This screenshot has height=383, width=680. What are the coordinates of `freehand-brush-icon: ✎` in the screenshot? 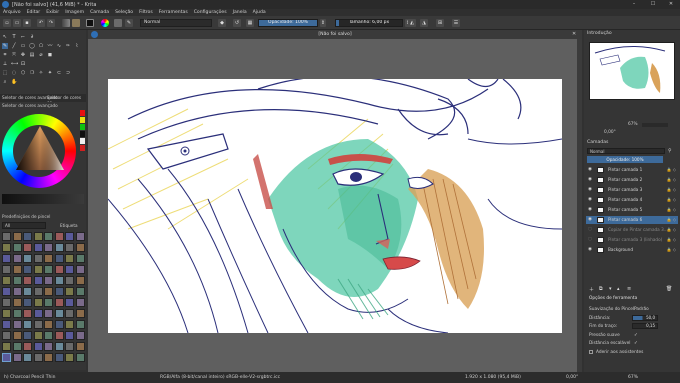 It's located at (5, 46).